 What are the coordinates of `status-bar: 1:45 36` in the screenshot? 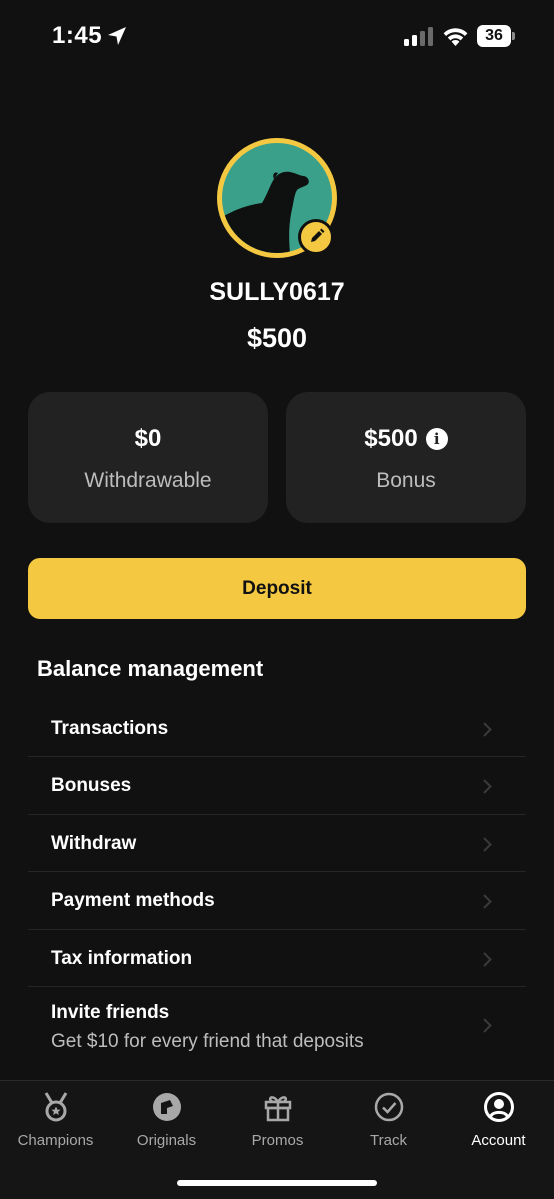 It's located at (277, 37).